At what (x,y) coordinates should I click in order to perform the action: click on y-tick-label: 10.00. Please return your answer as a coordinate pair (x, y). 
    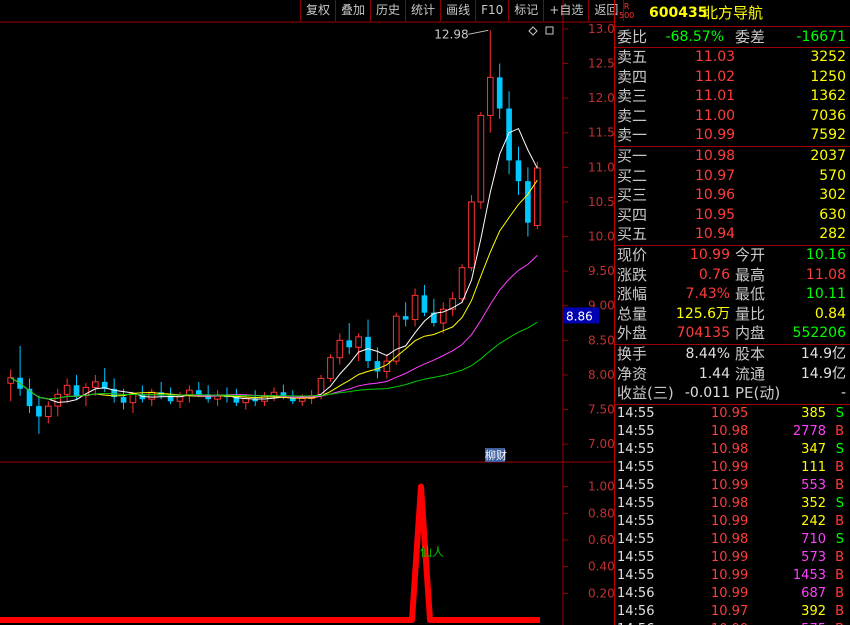
    Looking at the image, I should click on (601, 237).